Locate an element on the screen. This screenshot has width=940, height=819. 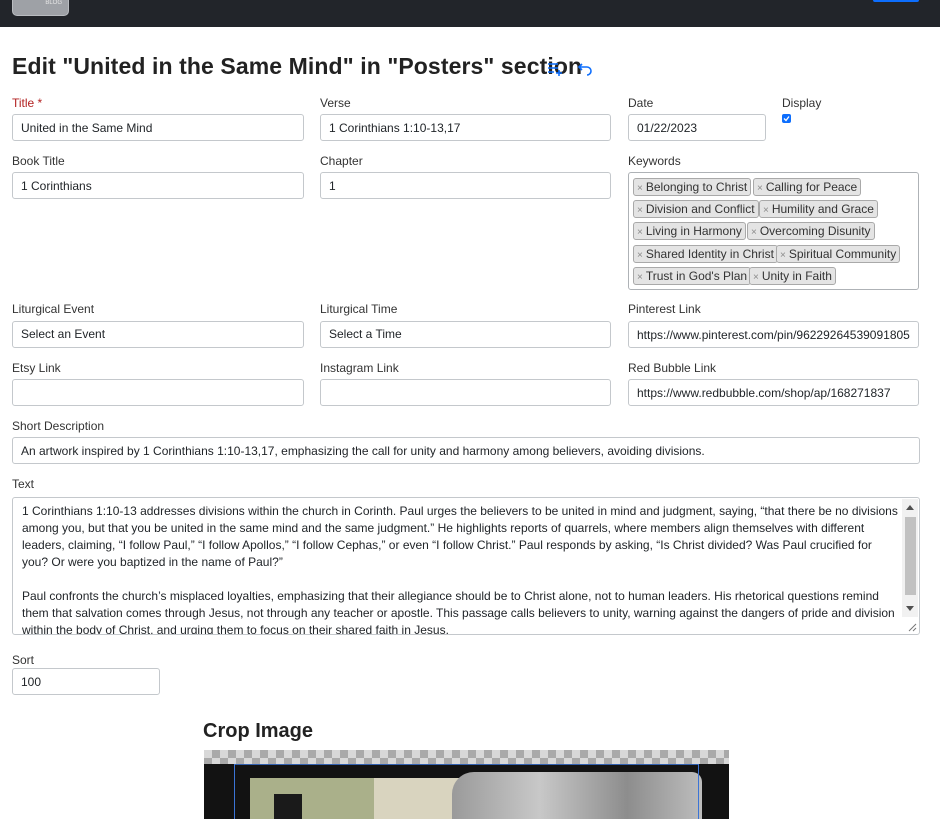
instagram-link-label: Instagram Link is located at coordinates (359, 368).